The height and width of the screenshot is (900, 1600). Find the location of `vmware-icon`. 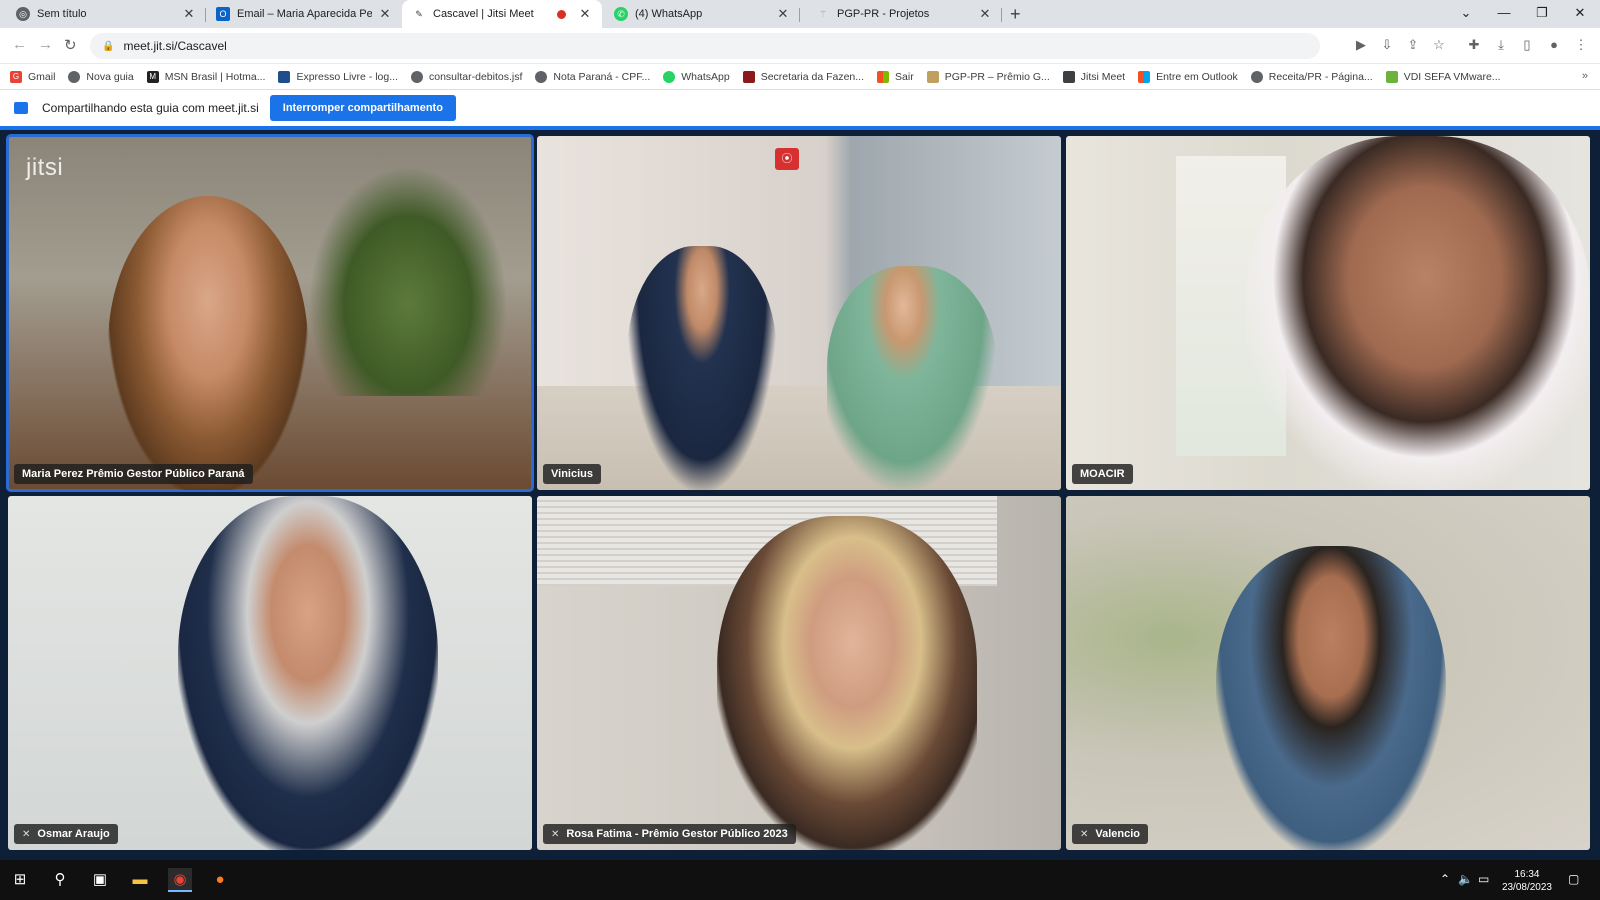

vmware-icon is located at coordinates (1391, 76).